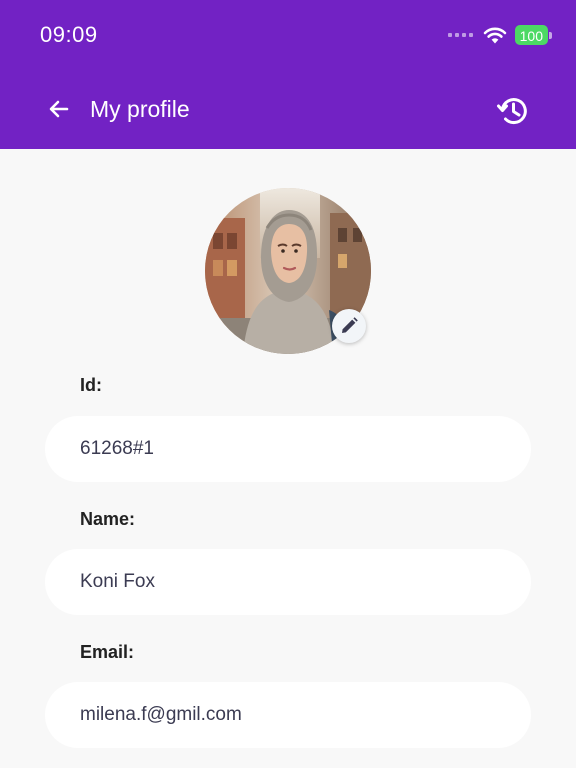  I want to click on profile-avatar, so click(288, 271).